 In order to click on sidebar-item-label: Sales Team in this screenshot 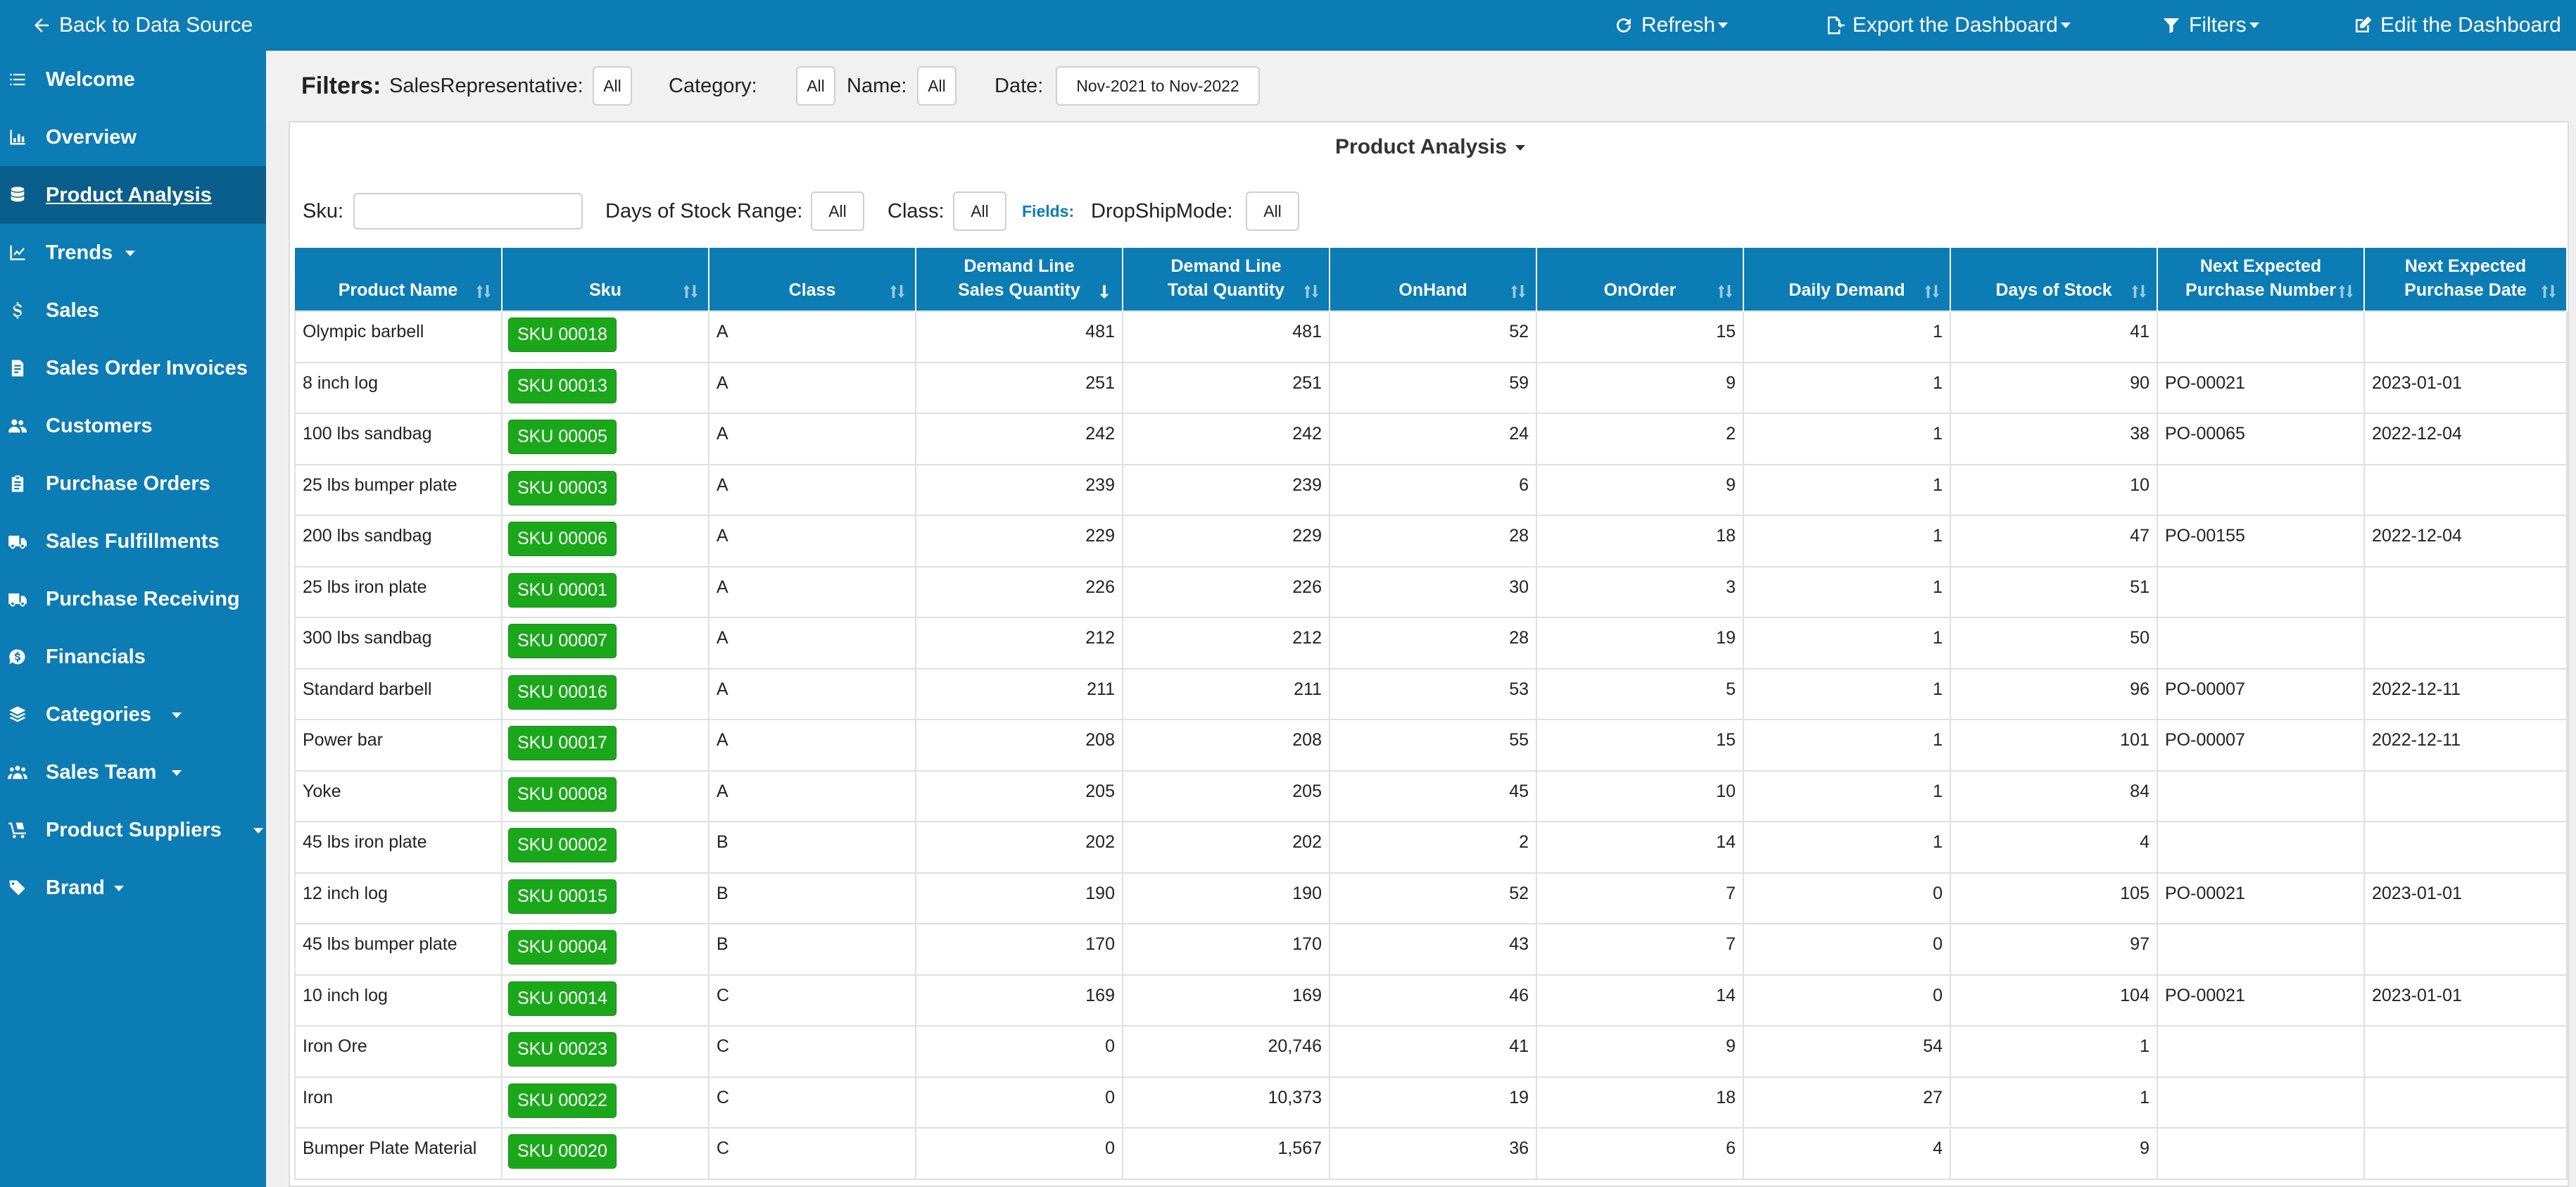, I will do `click(101, 772)`.